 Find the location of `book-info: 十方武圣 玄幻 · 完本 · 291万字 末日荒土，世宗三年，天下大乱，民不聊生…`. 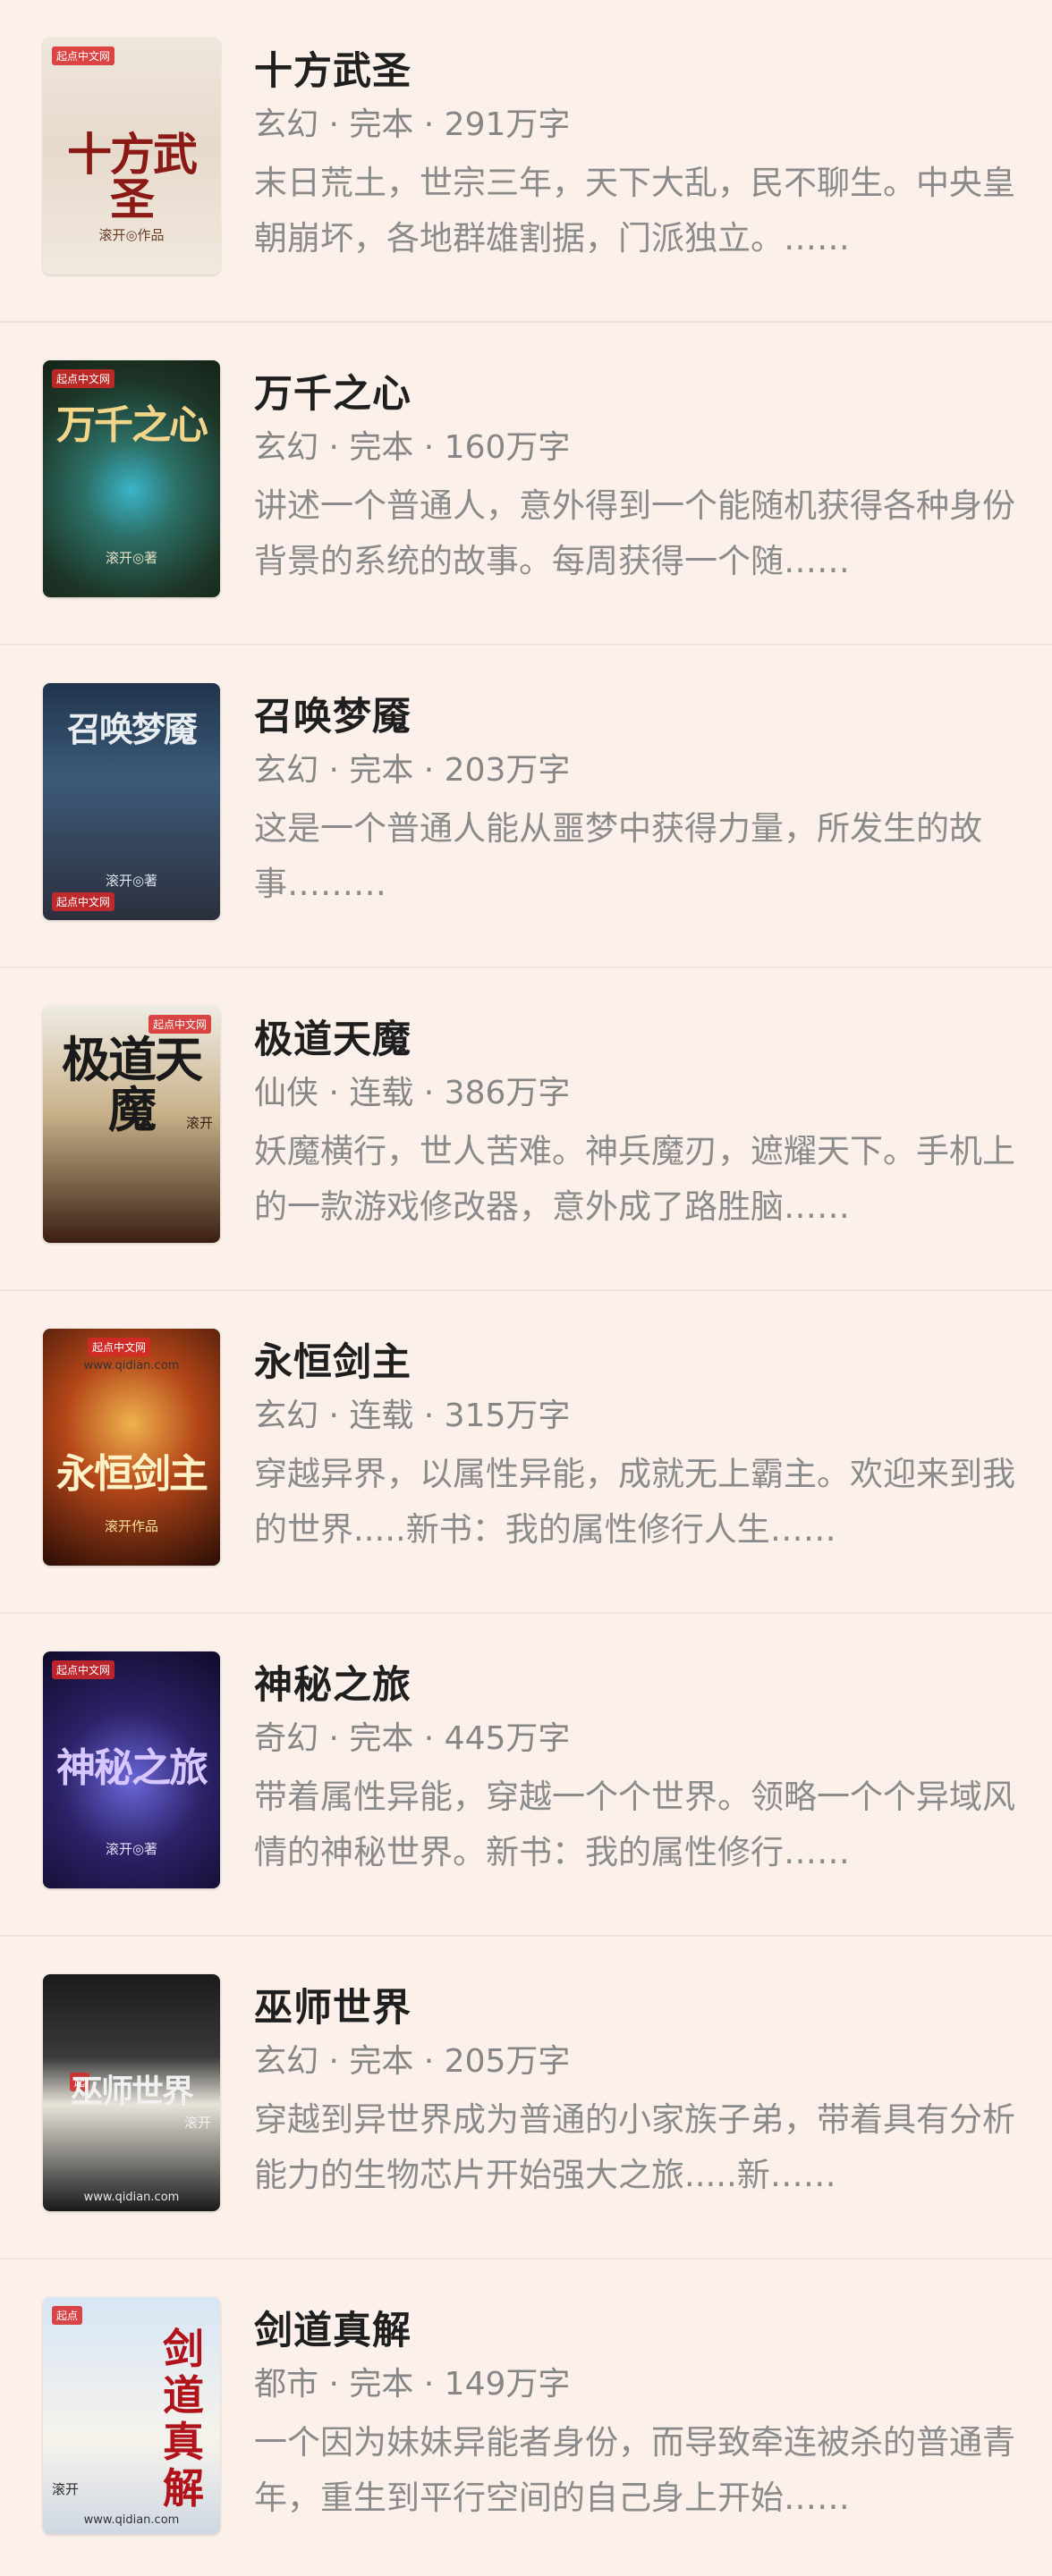

book-info: 十方武圣 玄幻 · 完本 · 291万字 末日荒土，世宗三年，天下大乱，民不聊生… is located at coordinates (639, 156).